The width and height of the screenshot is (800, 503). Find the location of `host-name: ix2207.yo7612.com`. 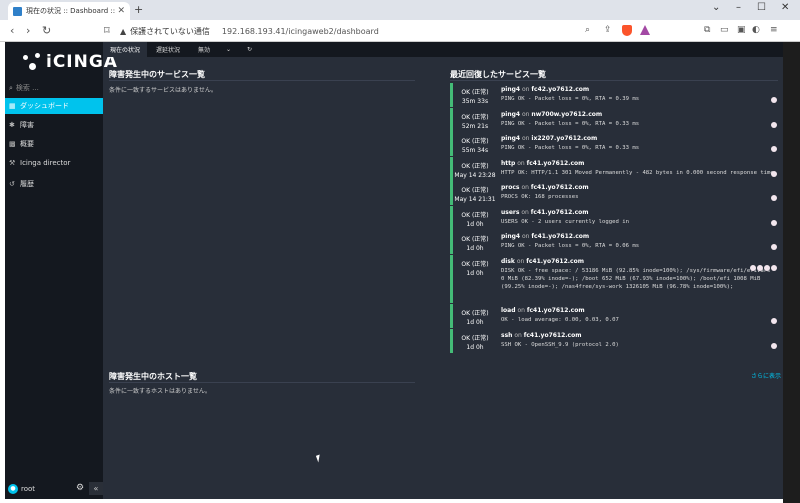

host-name: ix2207.yo7612.com is located at coordinates (564, 138).